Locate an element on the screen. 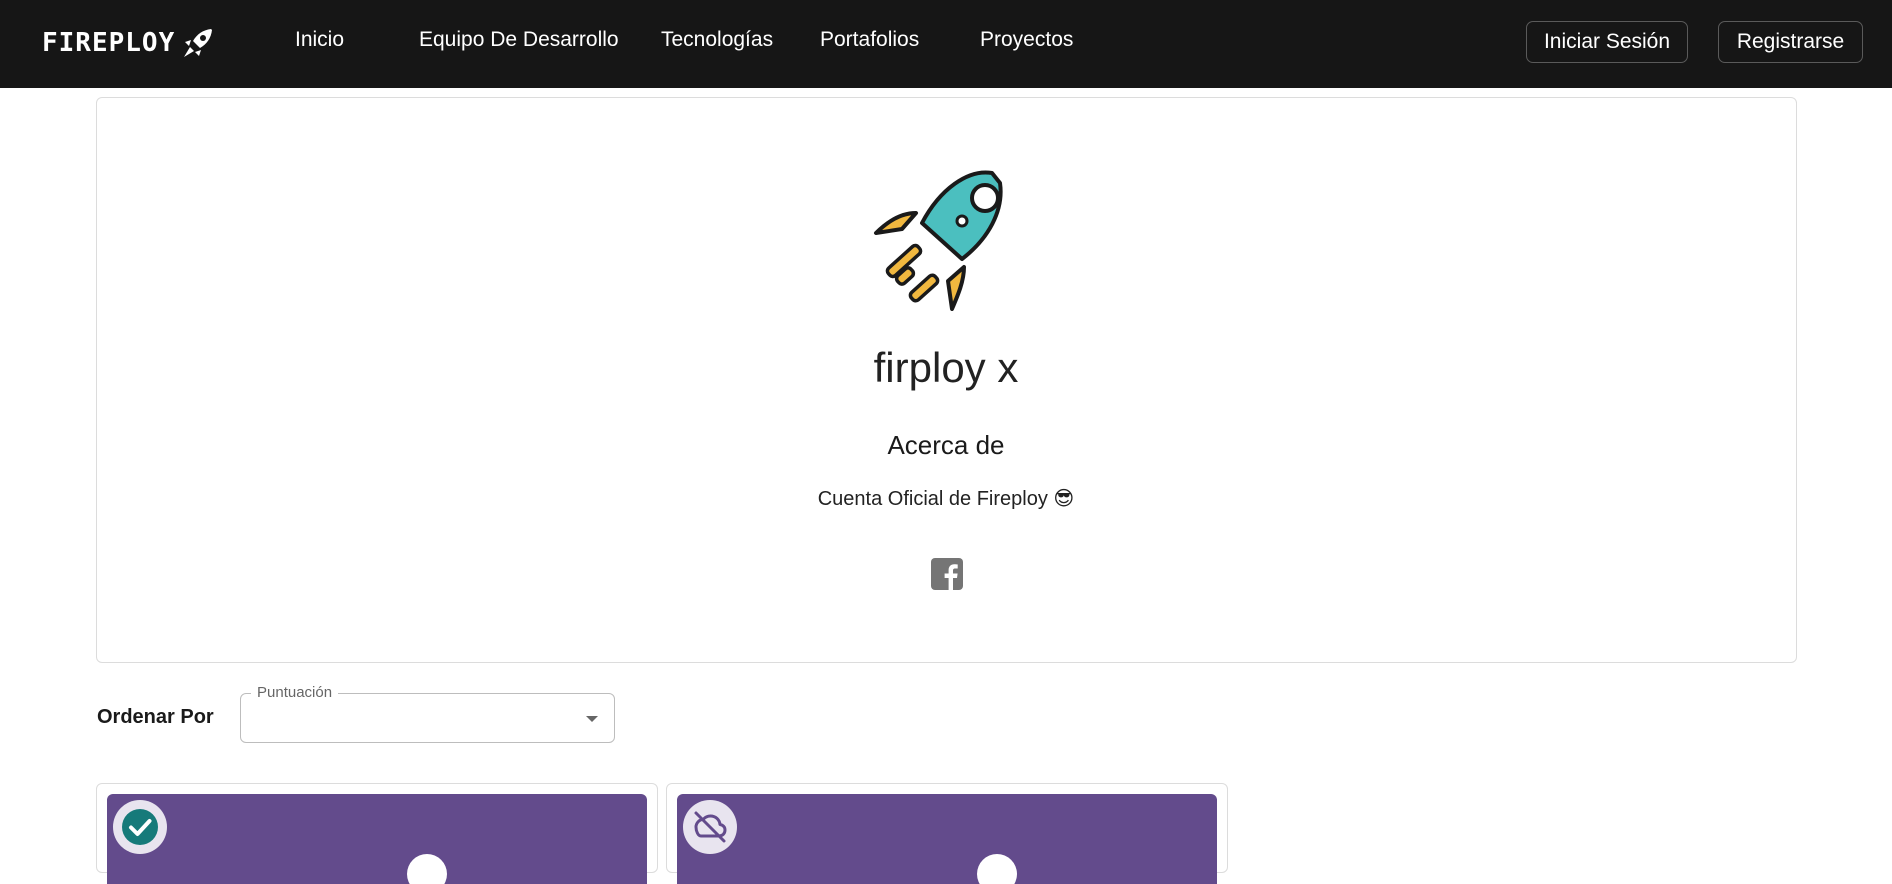 Image resolution: width=1892 pixels, height=884 pixels. login-button: Iniciar Sesión is located at coordinates (1607, 42).